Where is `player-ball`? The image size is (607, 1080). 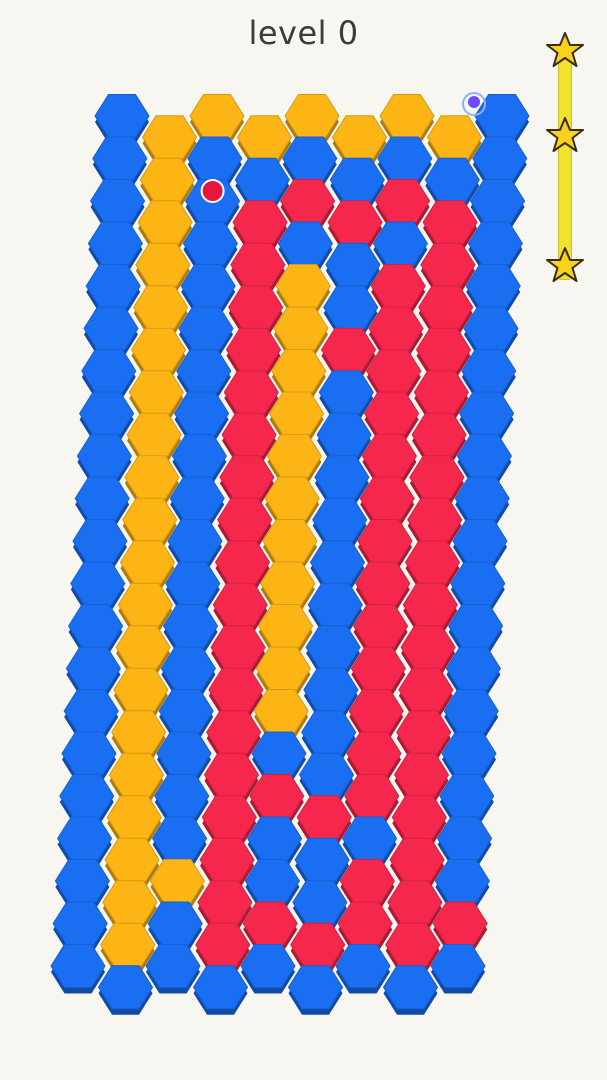
player-ball is located at coordinates (212, 191).